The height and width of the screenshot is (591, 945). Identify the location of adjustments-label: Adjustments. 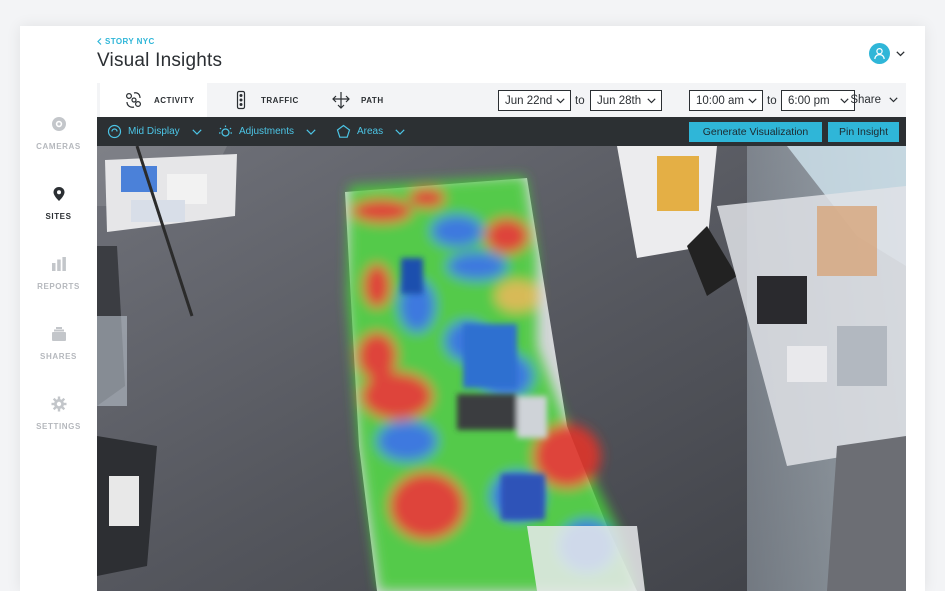
(267, 131).